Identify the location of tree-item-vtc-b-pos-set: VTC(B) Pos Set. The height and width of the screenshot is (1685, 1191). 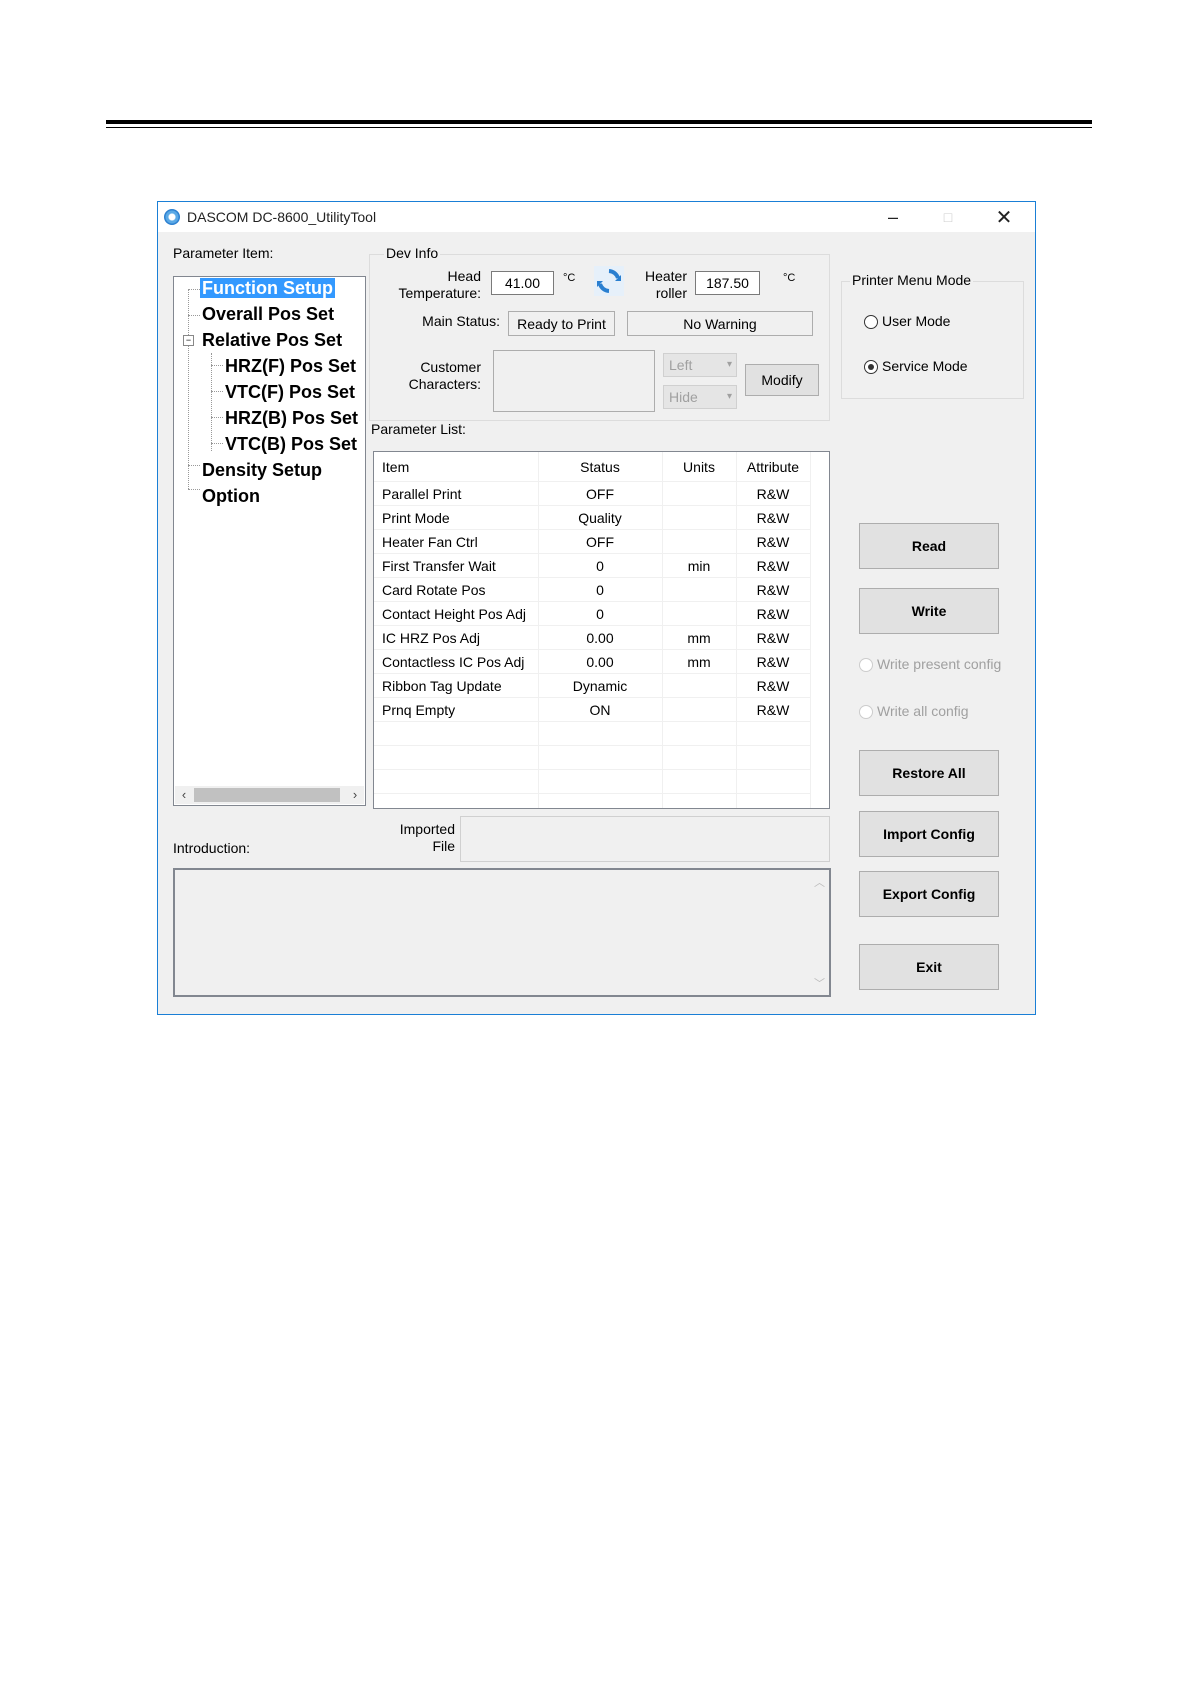
(291, 444).